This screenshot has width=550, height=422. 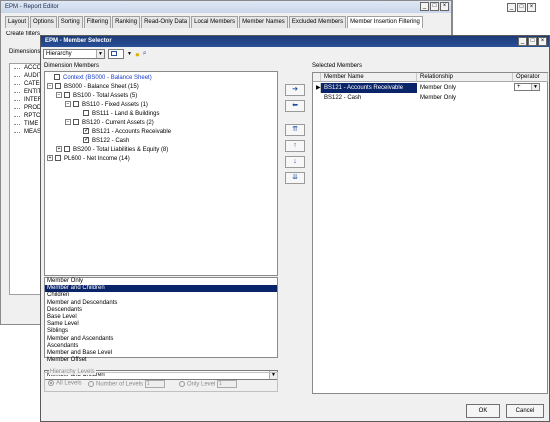 I want to click on relationship-option: Descendants, so click(x=161, y=310).